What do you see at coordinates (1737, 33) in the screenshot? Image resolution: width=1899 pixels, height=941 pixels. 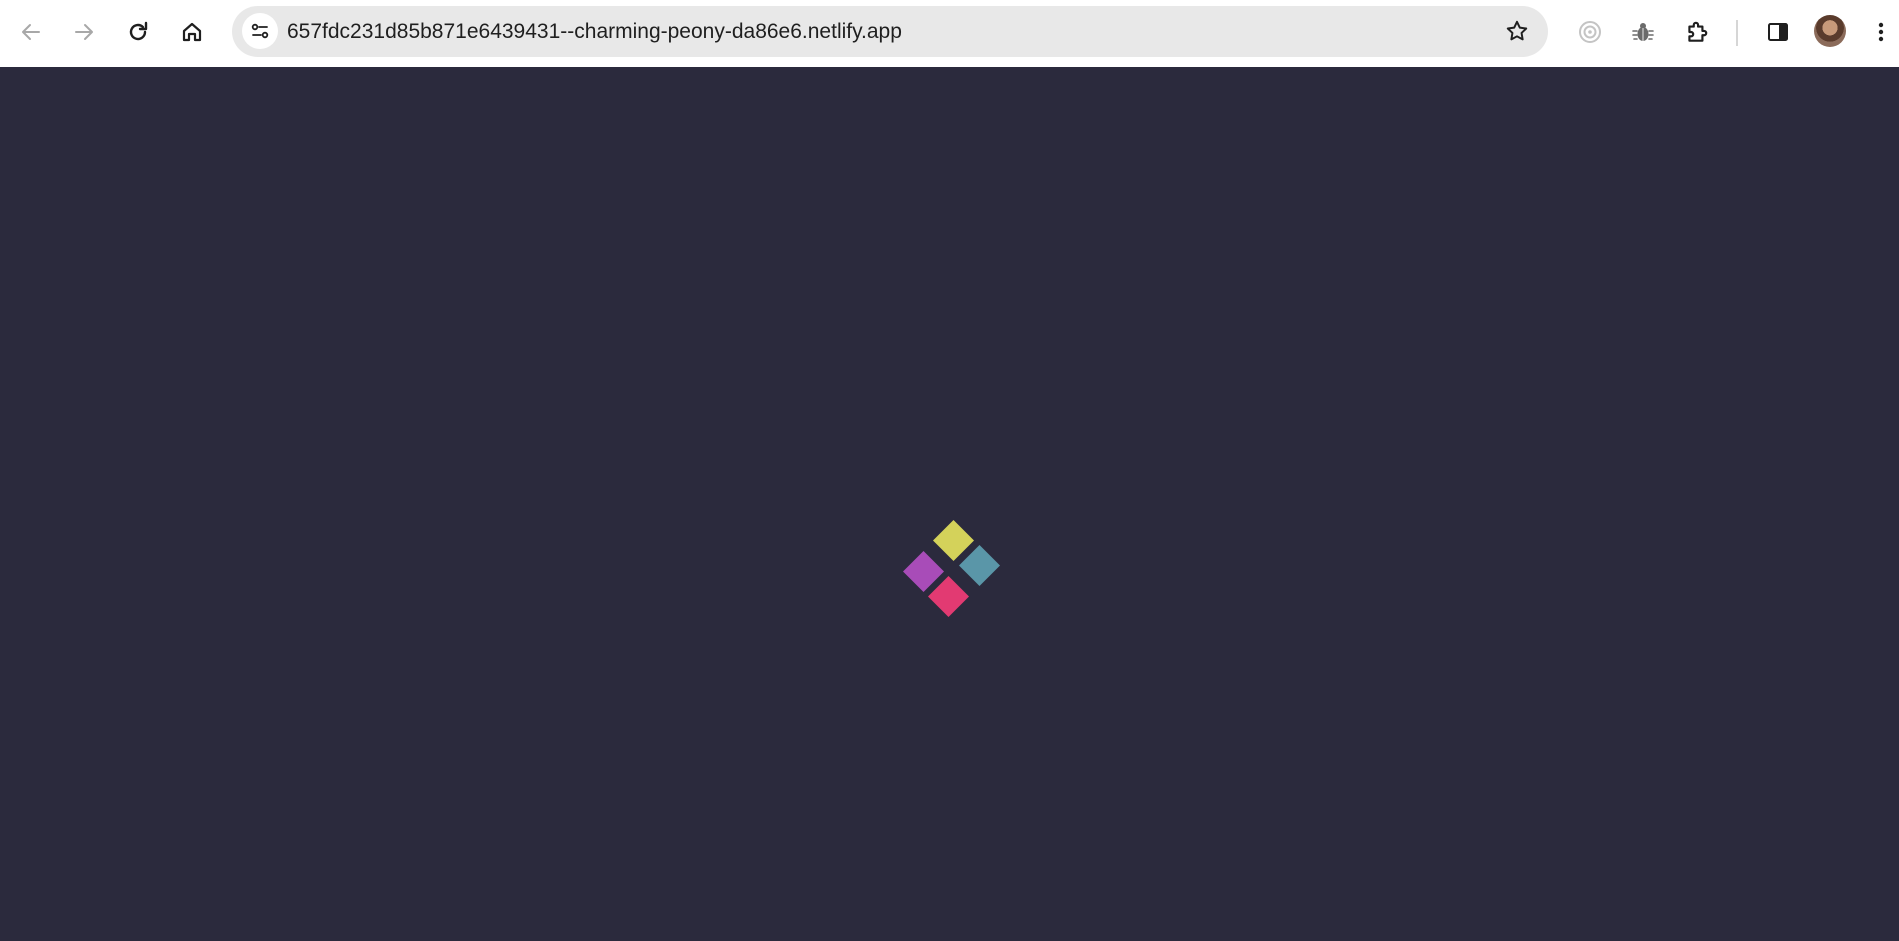 I see `toolbar-separator` at bounding box center [1737, 33].